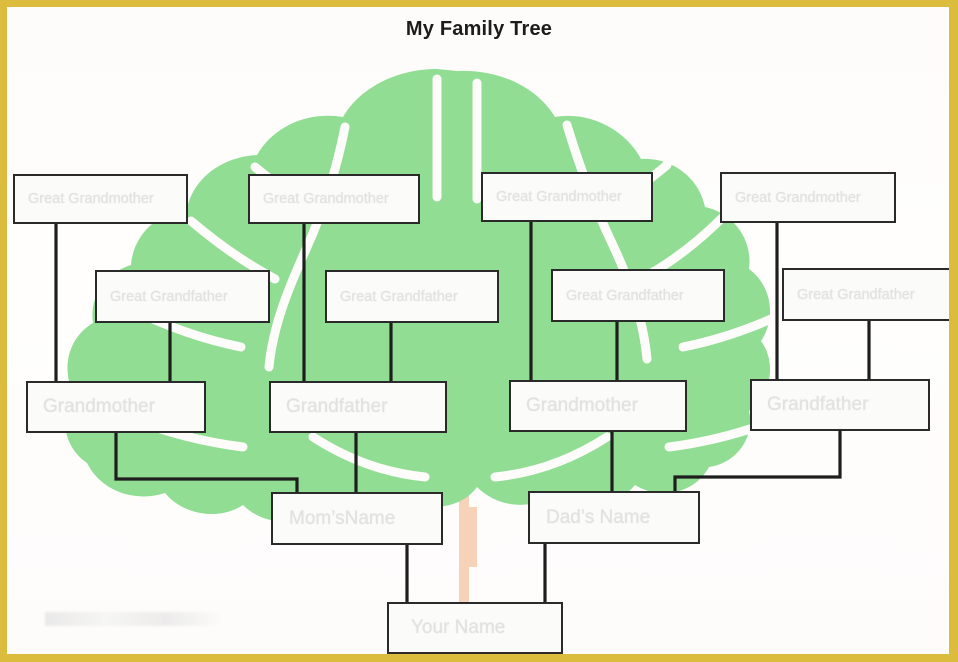 The height and width of the screenshot is (662, 958). I want to click on node-label: Mom’sName, so click(342, 518).